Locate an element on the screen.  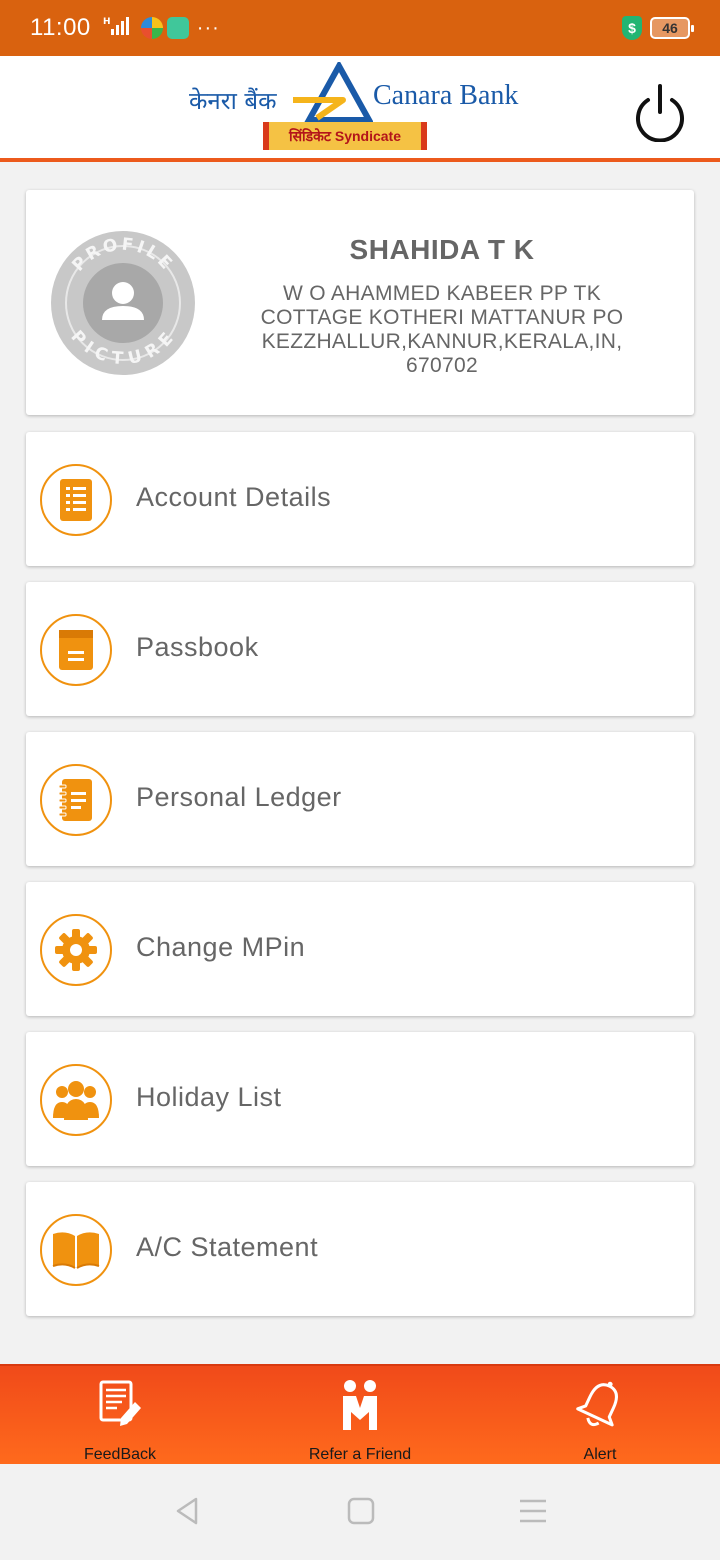
feedback-icon is located at coordinates (120, 1403).